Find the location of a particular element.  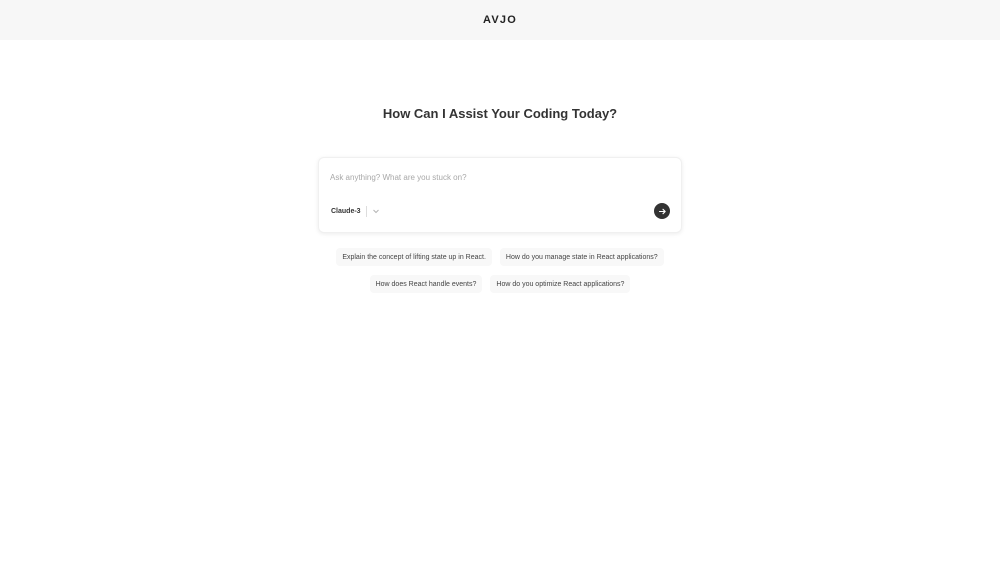

prompt-composer: Claude-3 is located at coordinates (500, 195).